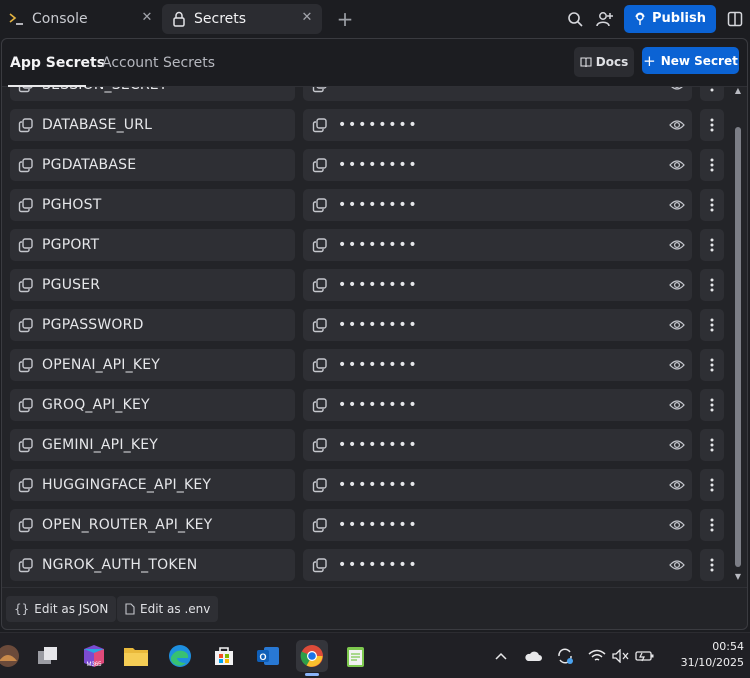 The image size is (750, 678). Describe the element at coordinates (152, 94) in the screenshot. I see `secret-key-field: SESSION_SECRET` at that location.